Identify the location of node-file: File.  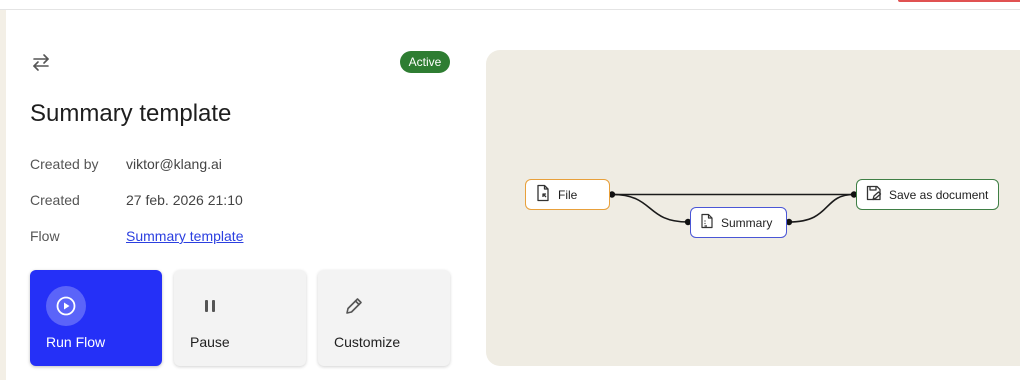
(567, 194).